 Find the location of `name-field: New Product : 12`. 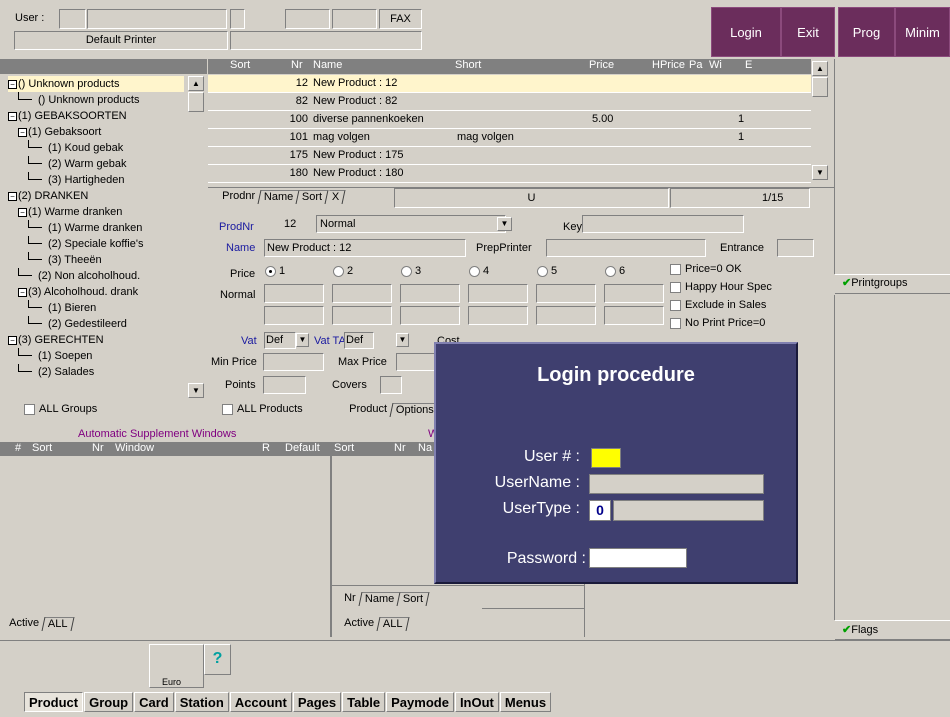

name-field: New Product : 12 is located at coordinates (365, 248).